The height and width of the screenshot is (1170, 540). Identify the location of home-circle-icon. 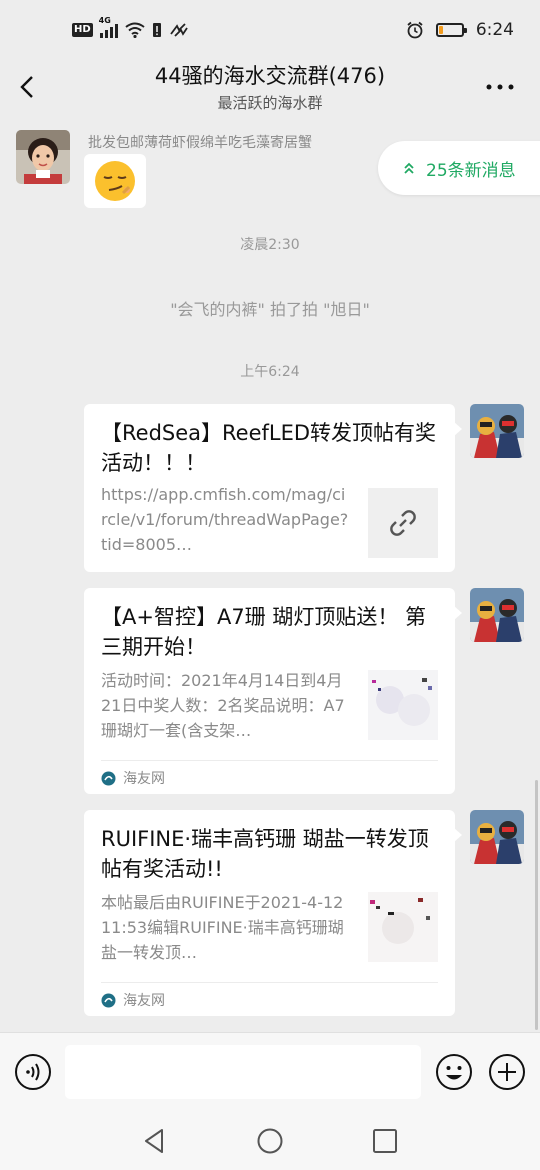
(270, 1141).